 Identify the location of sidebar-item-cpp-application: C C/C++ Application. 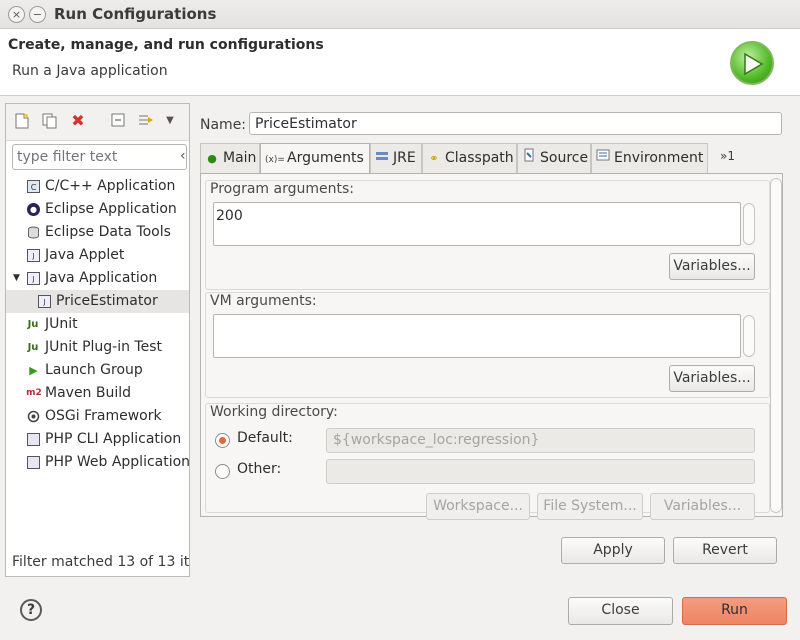
(97, 186).